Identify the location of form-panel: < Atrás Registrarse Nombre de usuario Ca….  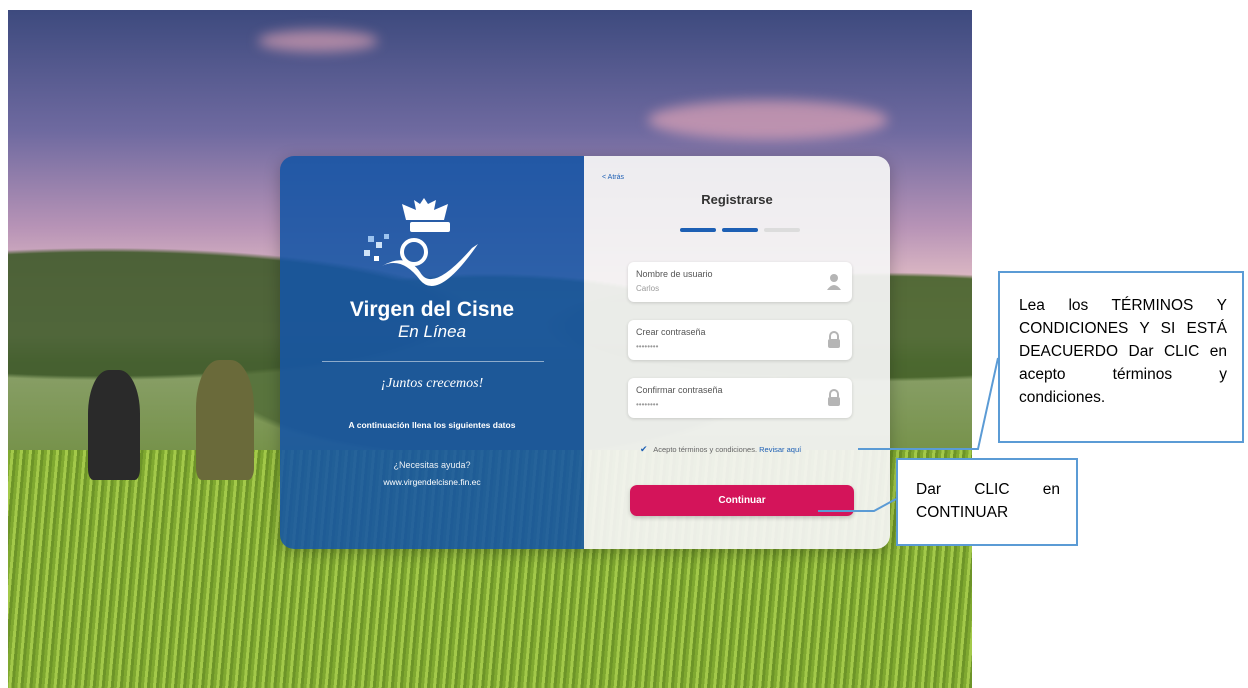
(737, 352).